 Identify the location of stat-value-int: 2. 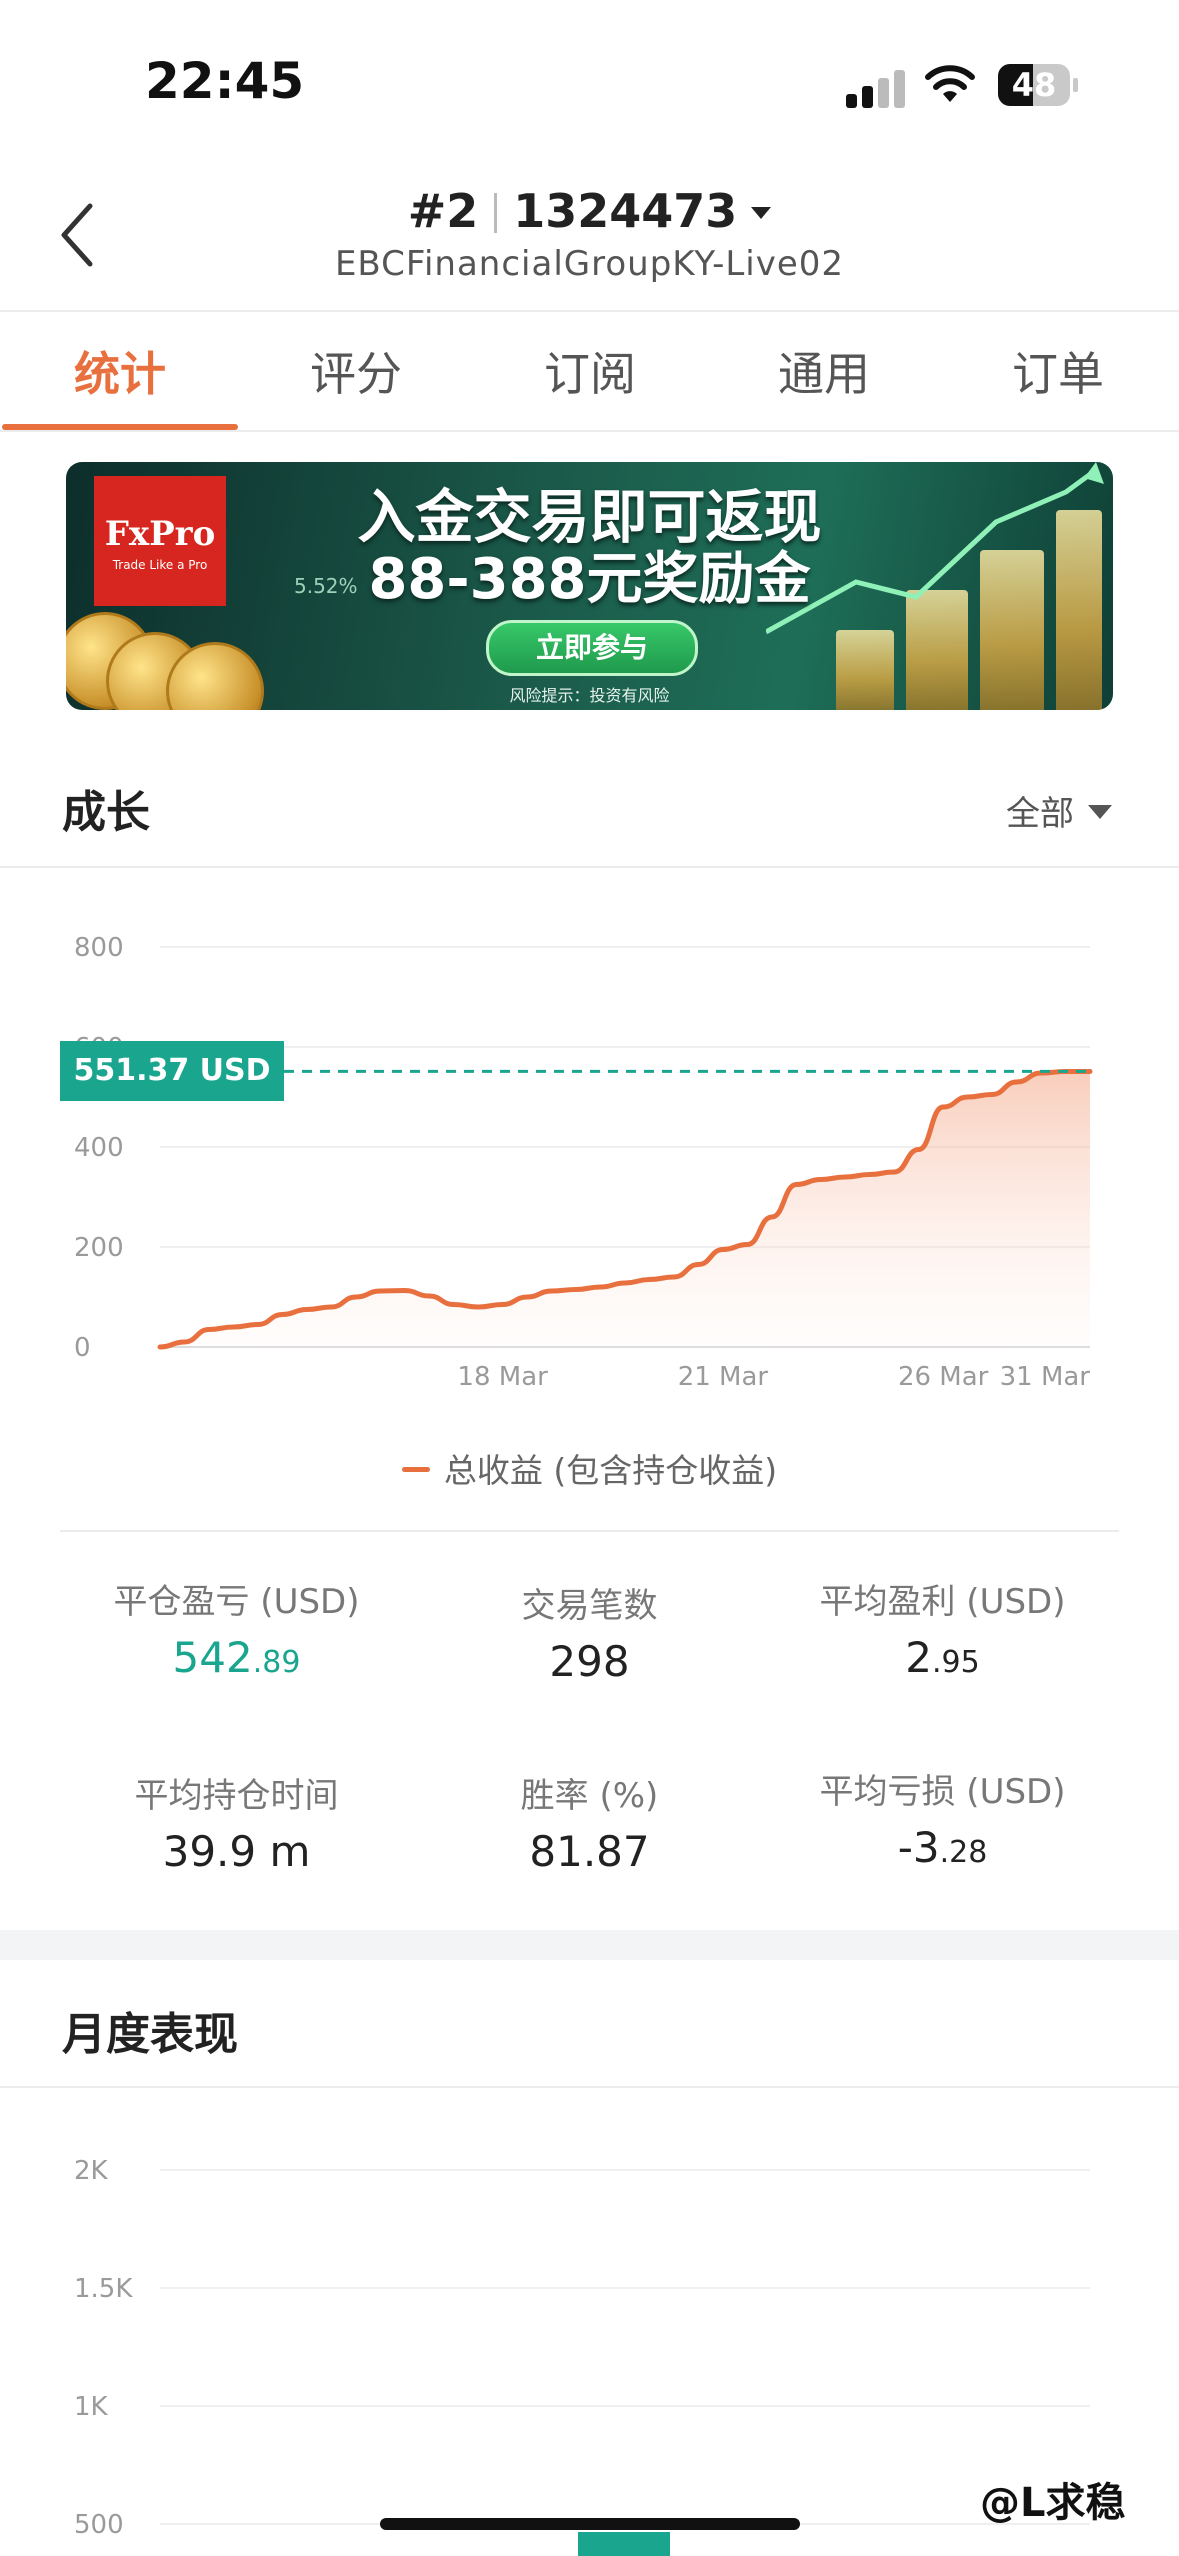
(918, 1657).